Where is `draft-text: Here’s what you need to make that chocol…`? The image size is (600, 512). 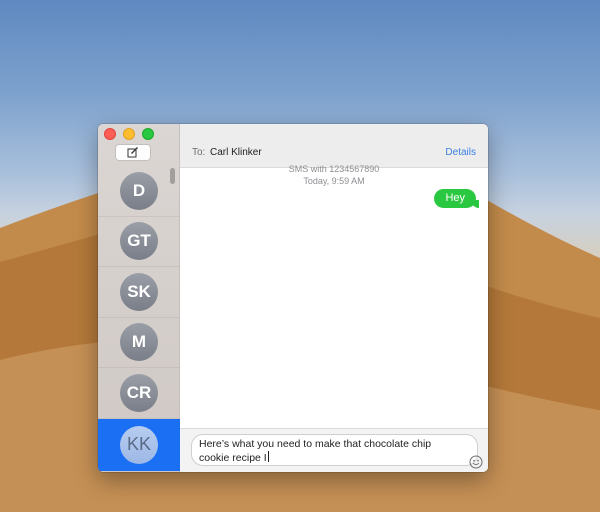 draft-text: Here’s what you need to make that chocol… is located at coordinates (315, 451).